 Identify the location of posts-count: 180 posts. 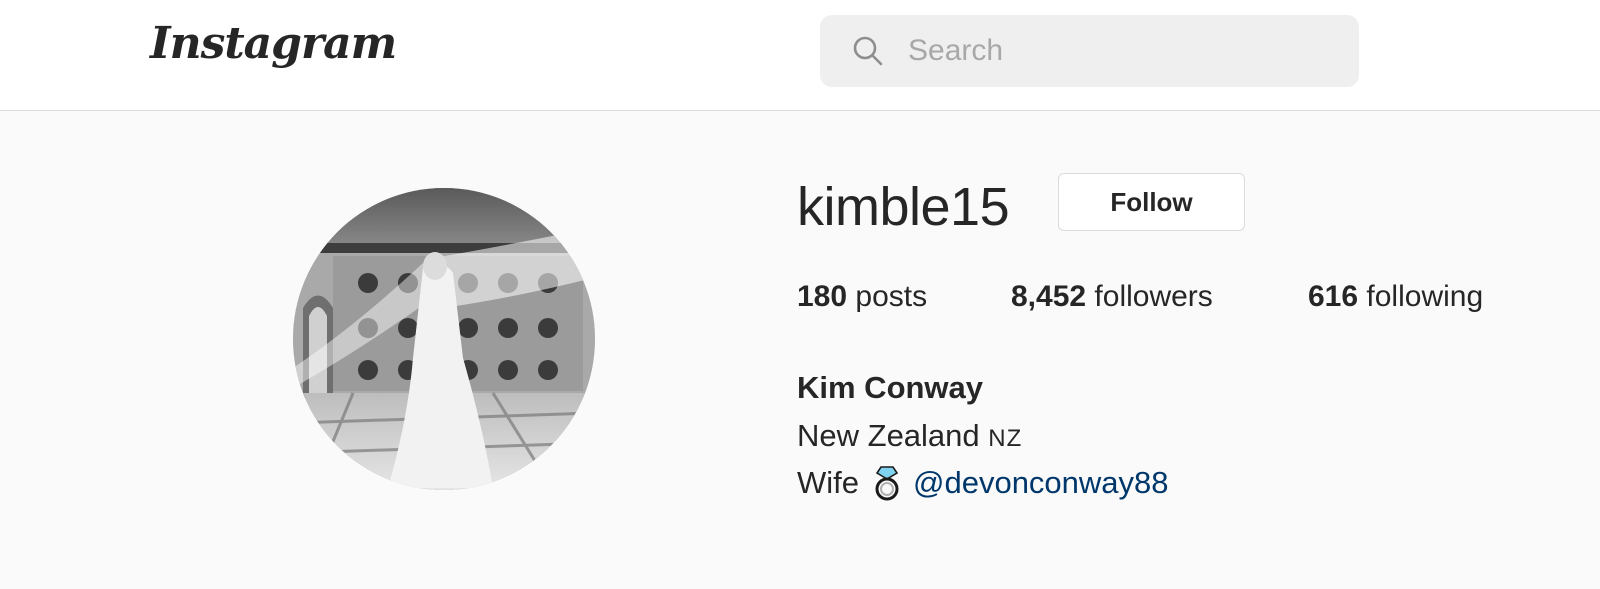
(862, 297).